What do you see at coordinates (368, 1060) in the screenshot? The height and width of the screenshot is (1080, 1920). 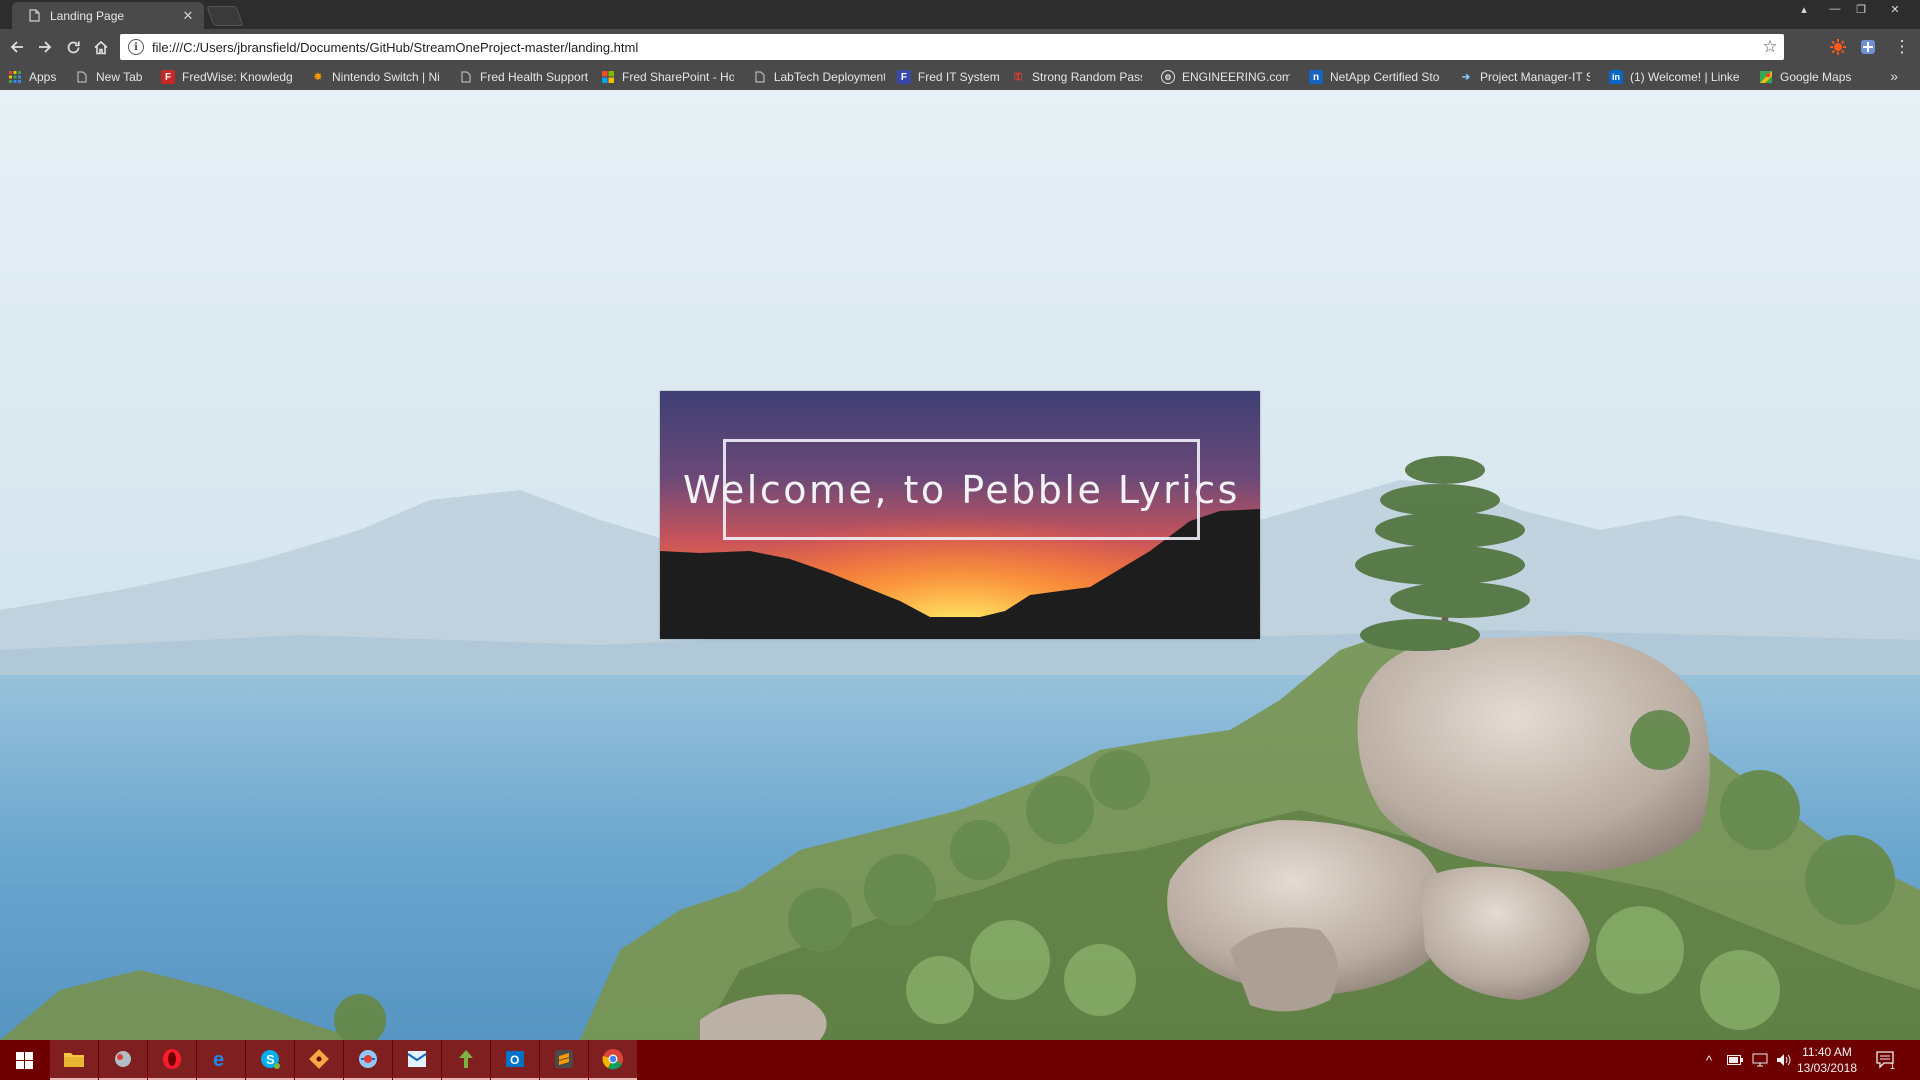 I see `connection-icon` at bounding box center [368, 1060].